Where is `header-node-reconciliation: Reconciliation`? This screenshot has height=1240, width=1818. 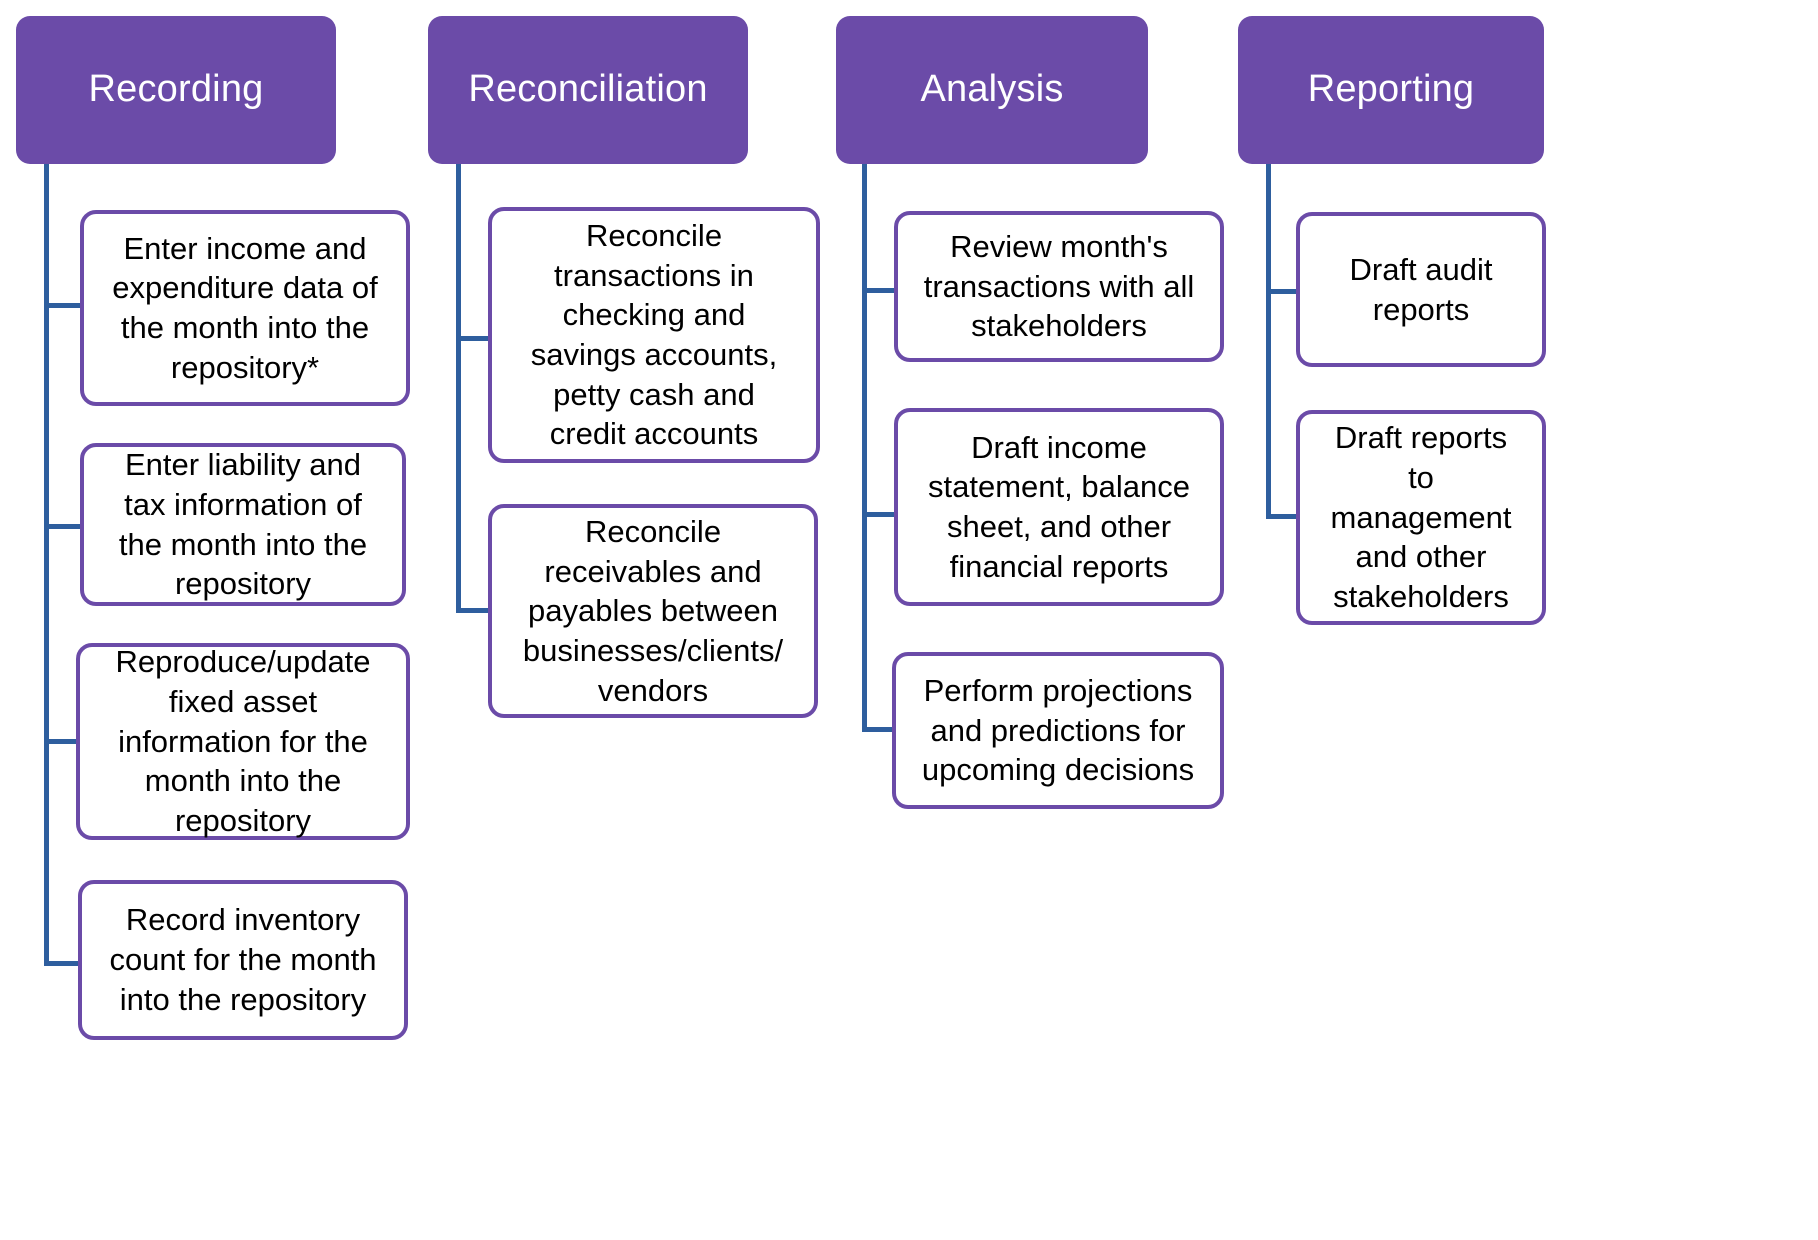 header-node-reconciliation: Reconciliation is located at coordinates (588, 90).